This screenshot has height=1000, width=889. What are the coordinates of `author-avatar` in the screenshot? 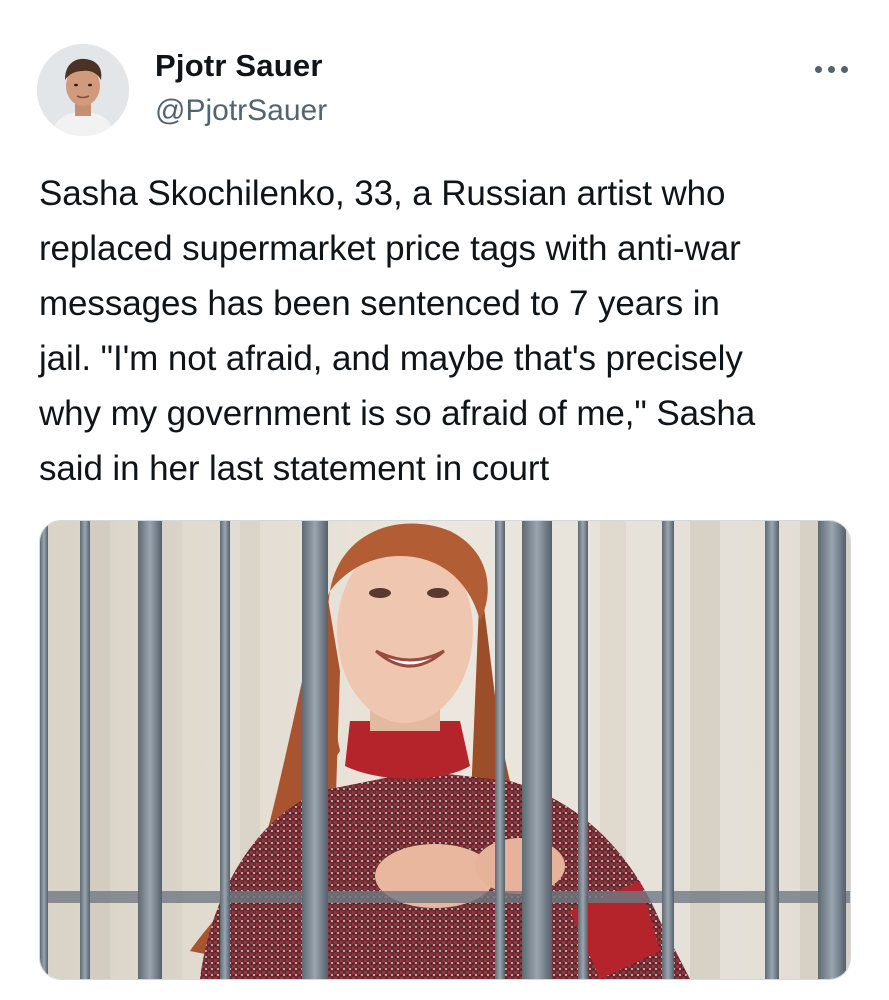 It's located at (83, 90).